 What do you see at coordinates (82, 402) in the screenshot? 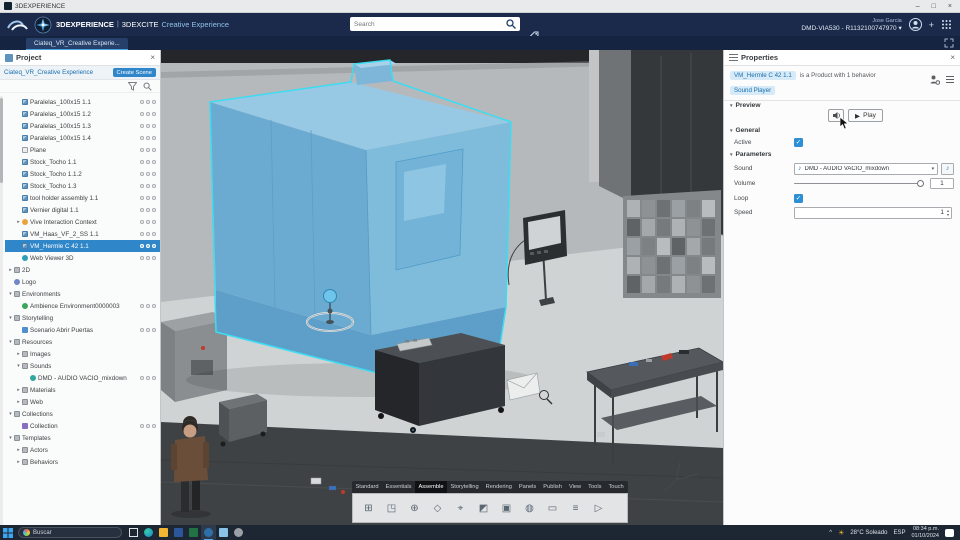
I see `tree-item: ▸ Web` at bounding box center [82, 402].